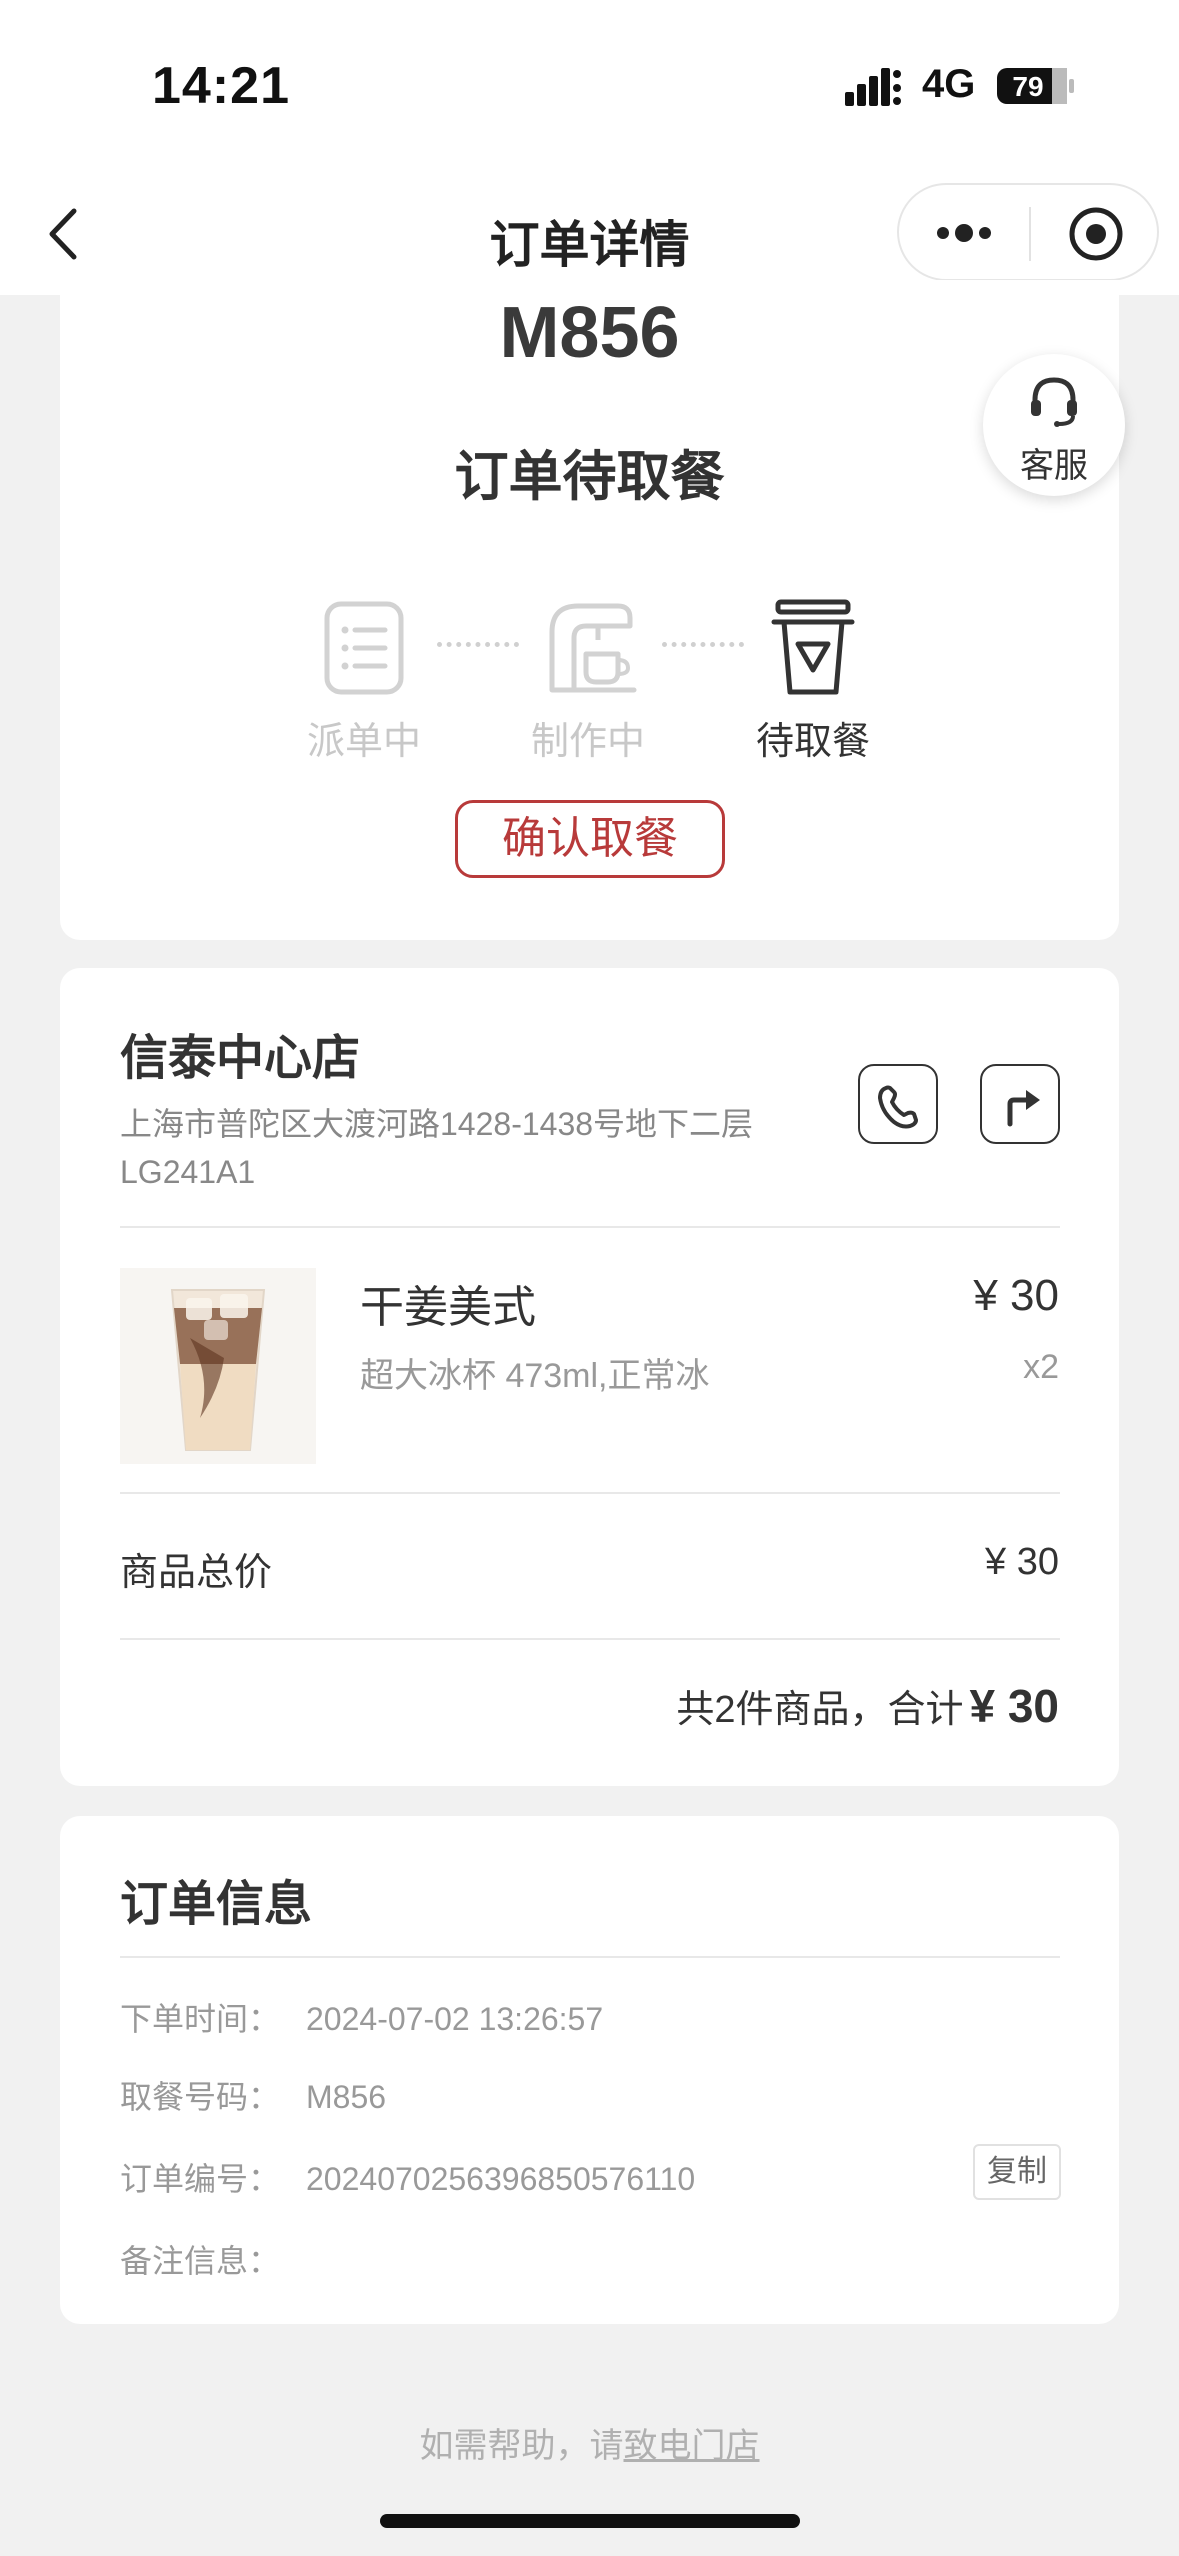 This screenshot has height=2556, width=1179. I want to click on order-info-title: 订单信息, so click(216, 1904).